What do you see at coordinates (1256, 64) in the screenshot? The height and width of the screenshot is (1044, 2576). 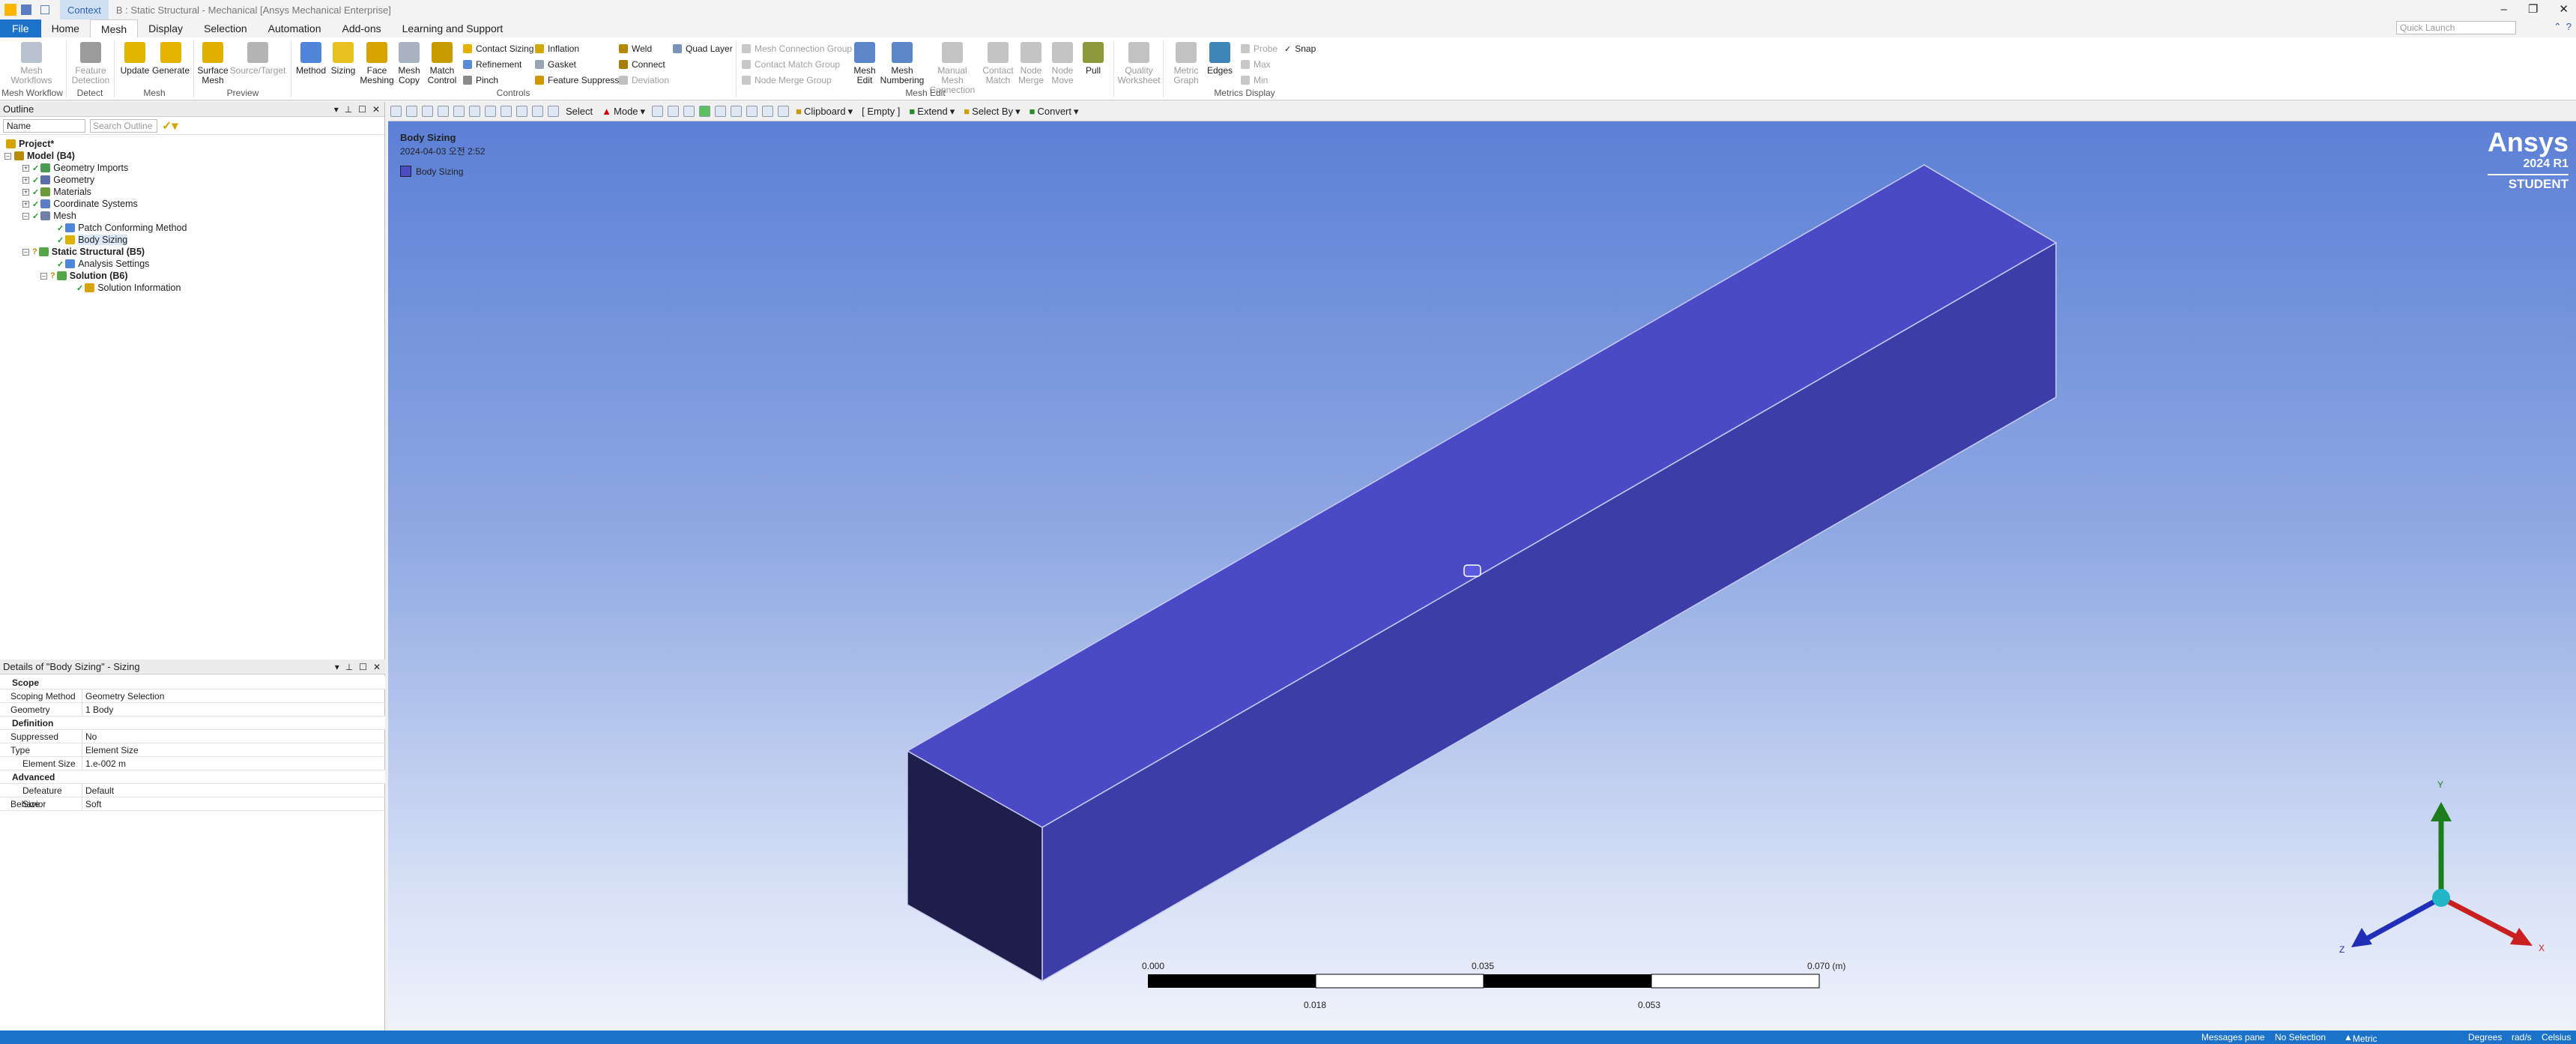 I see `max-button: Max` at bounding box center [1256, 64].